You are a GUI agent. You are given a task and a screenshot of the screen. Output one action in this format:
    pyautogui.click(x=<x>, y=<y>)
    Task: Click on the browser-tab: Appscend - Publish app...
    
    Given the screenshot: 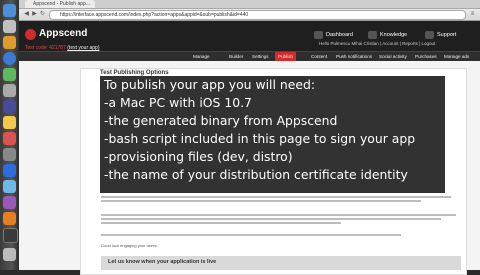 What is the action you would take?
    pyautogui.click(x=60, y=4)
    